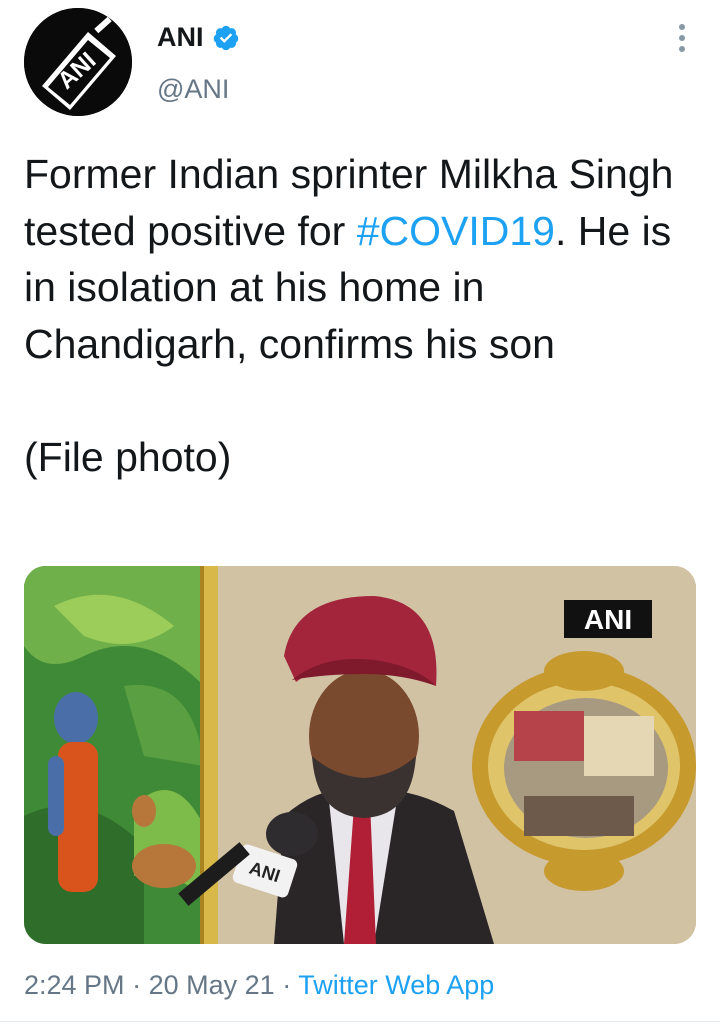 Image resolution: width=720 pixels, height=1025 pixels. I want to click on hashtag-link: #COVID19, so click(456, 231).